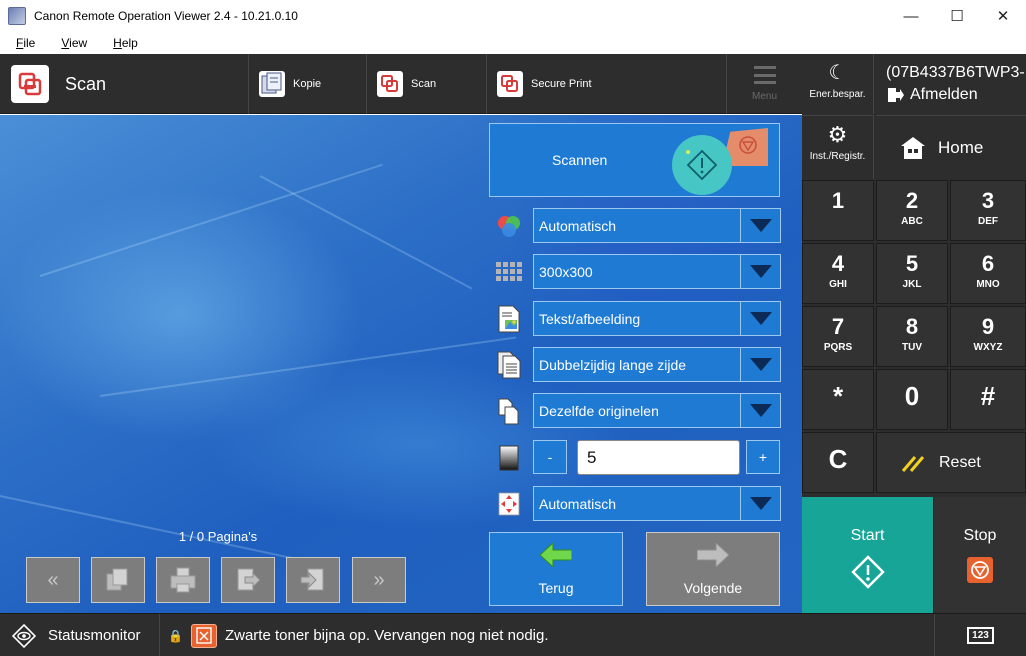 Image resolution: width=1026 pixels, height=656 pixels. Describe the element at coordinates (896, 95) in the screenshot. I see `logout-icon` at that location.